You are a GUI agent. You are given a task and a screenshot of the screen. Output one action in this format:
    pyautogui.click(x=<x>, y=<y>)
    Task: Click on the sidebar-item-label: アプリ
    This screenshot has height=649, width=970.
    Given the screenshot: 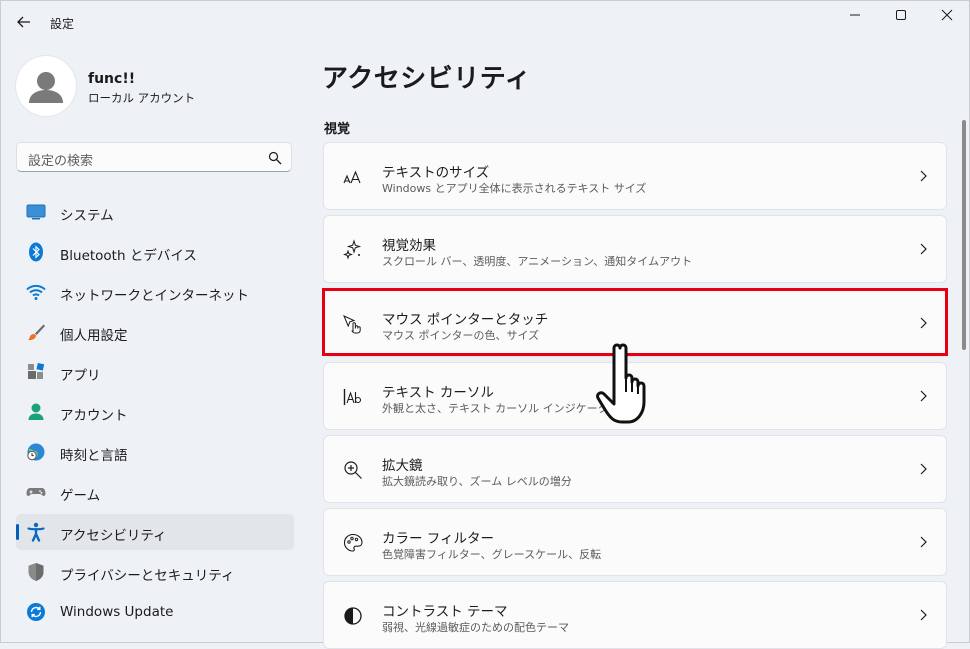 What is the action you would take?
    pyautogui.click(x=80, y=376)
    